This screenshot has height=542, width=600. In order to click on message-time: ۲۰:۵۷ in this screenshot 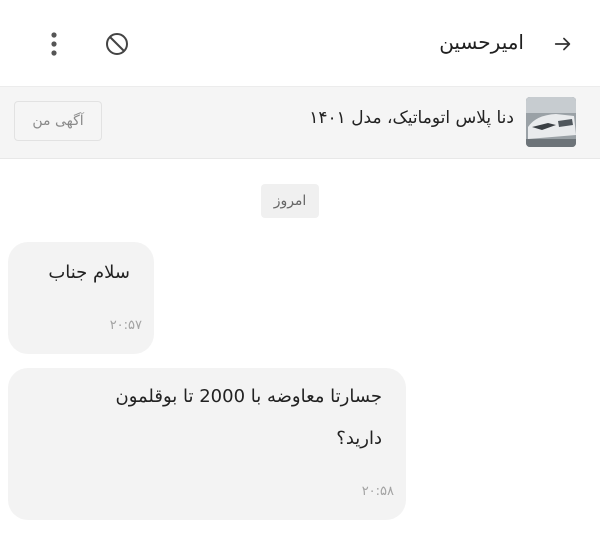, I will do `click(125, 325)`.